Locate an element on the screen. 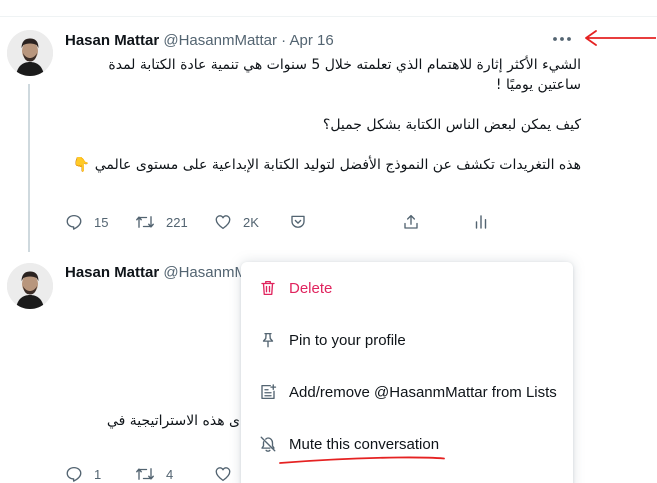  menu-item-lists: Add/remove @HasanmMattar from Lists is located at coordinates (407, 392).